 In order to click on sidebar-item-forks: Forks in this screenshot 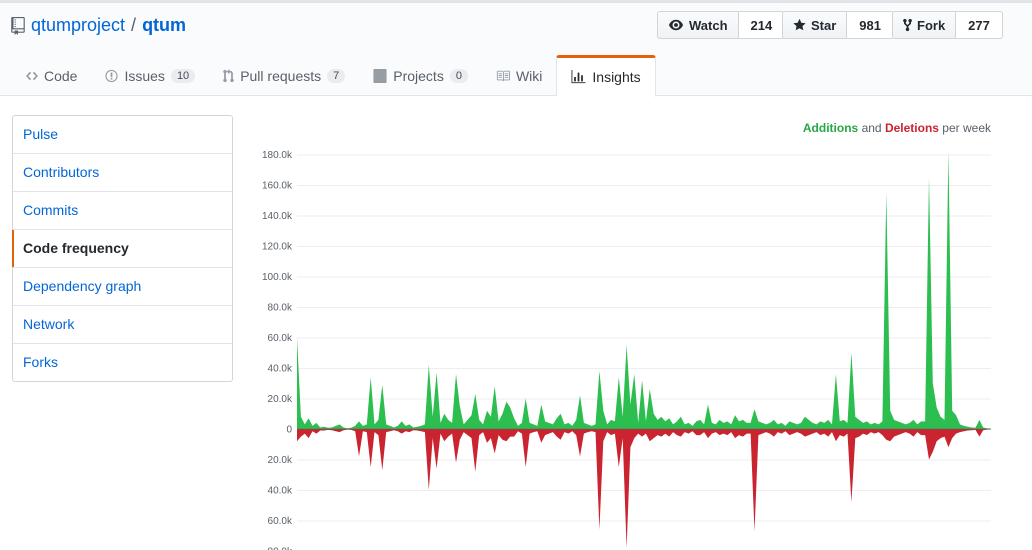, I will do `click(122, 362)`.